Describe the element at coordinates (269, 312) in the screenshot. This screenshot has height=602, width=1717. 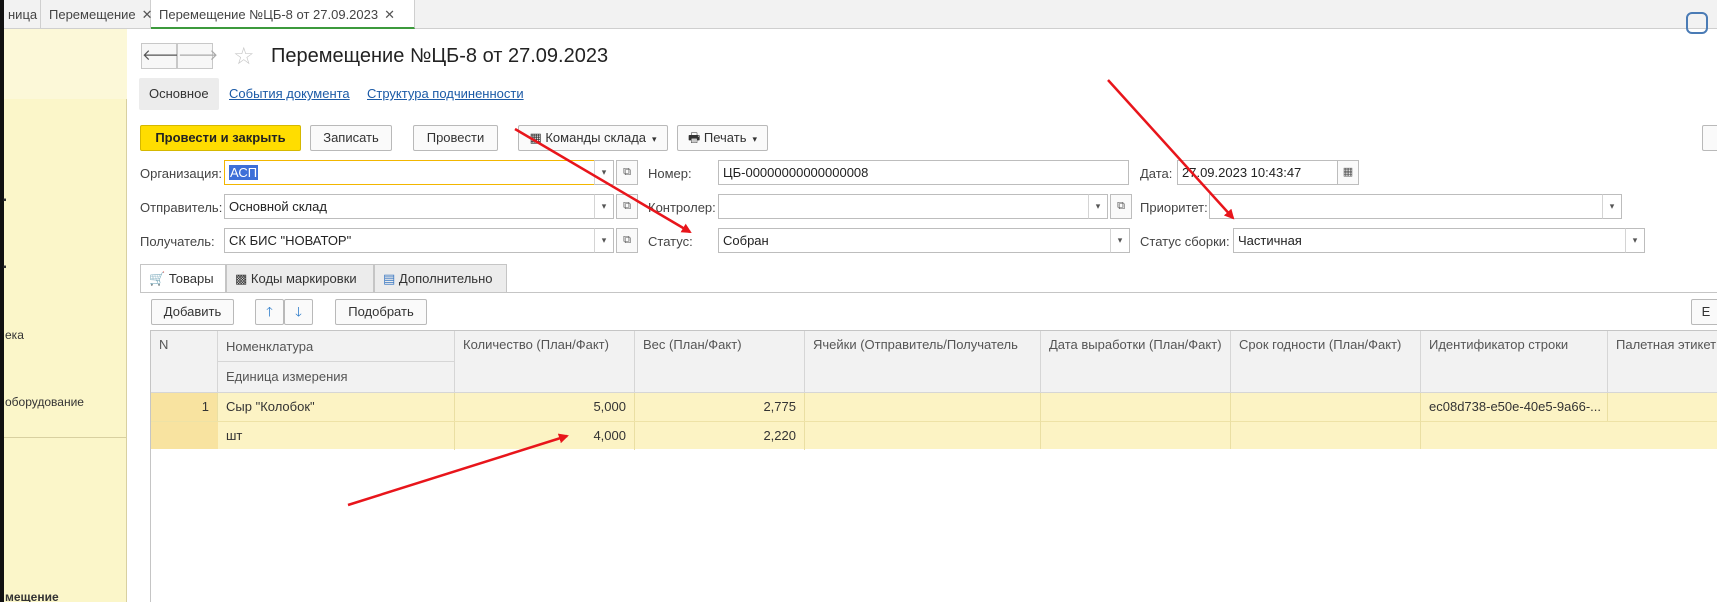
I see `move-up-button: 🡑` at that location.